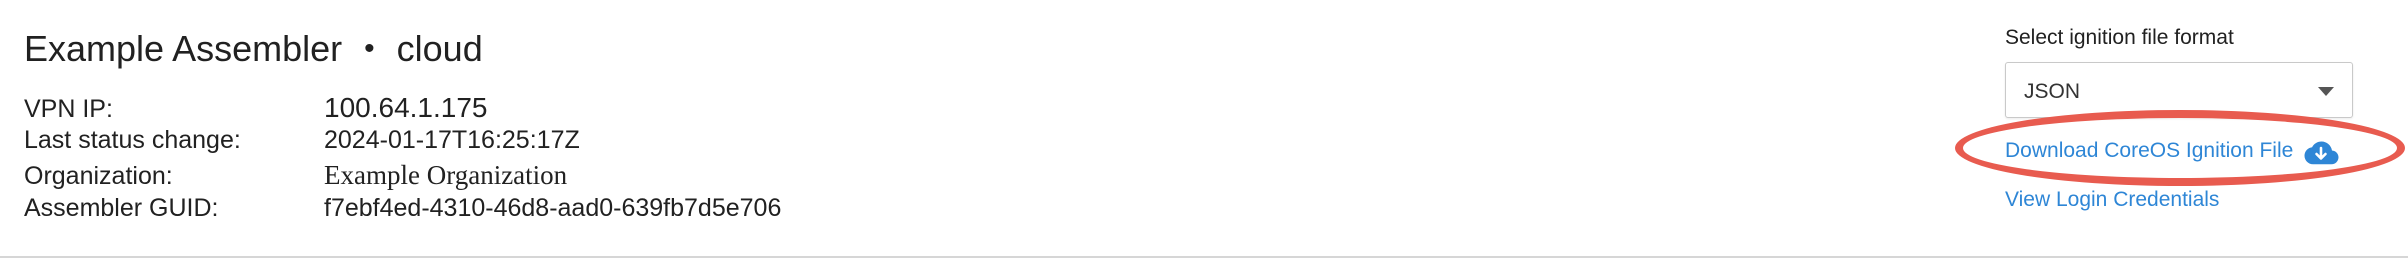  I want to click on detail-row-last-status-change: Last status change: 2024-01-17T16:25:17Z, so click(402, 143).